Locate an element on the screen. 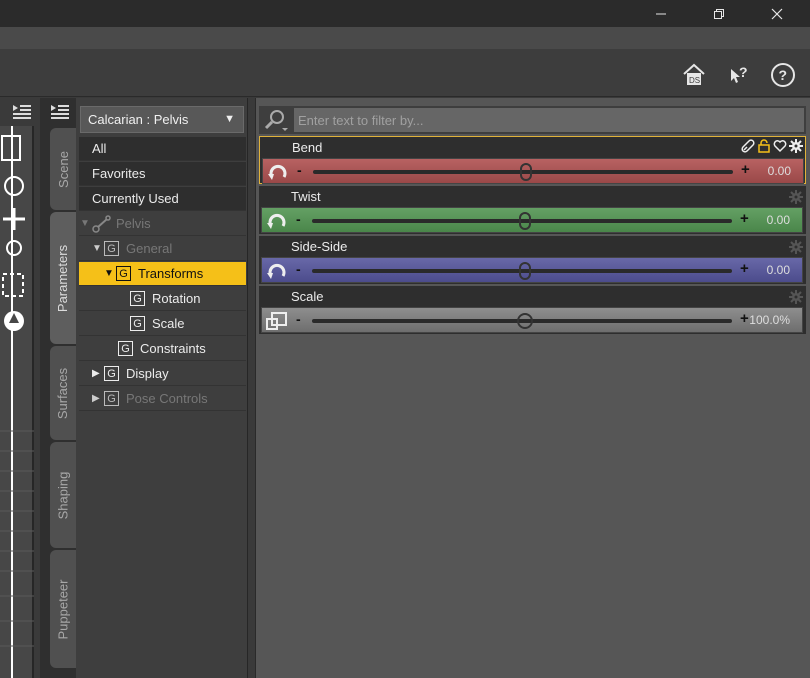 This screenshot has width=810, height=678. tree-item-favorites: Favorites is located at coordinates (162, 174).